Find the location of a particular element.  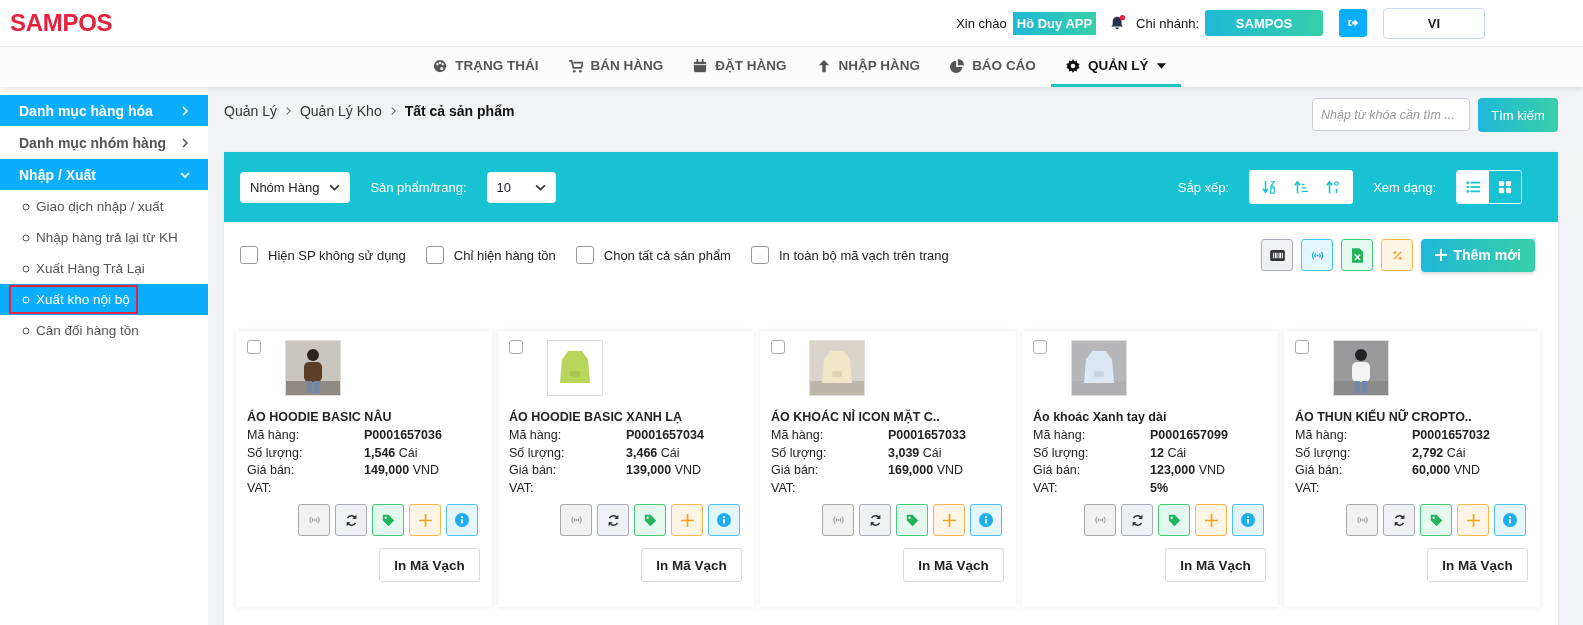

upload-icon is located at coordinates (823, 65).